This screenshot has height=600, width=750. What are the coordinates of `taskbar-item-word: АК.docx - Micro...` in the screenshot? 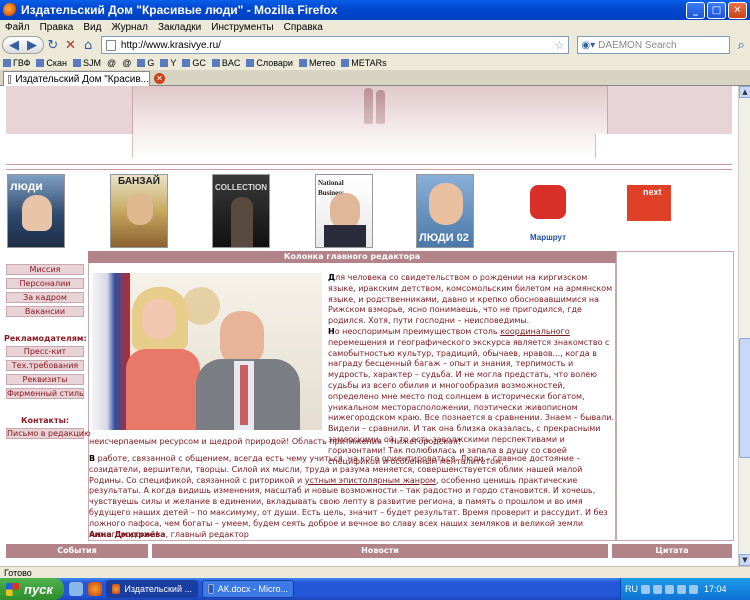 It's located at (248, 589).